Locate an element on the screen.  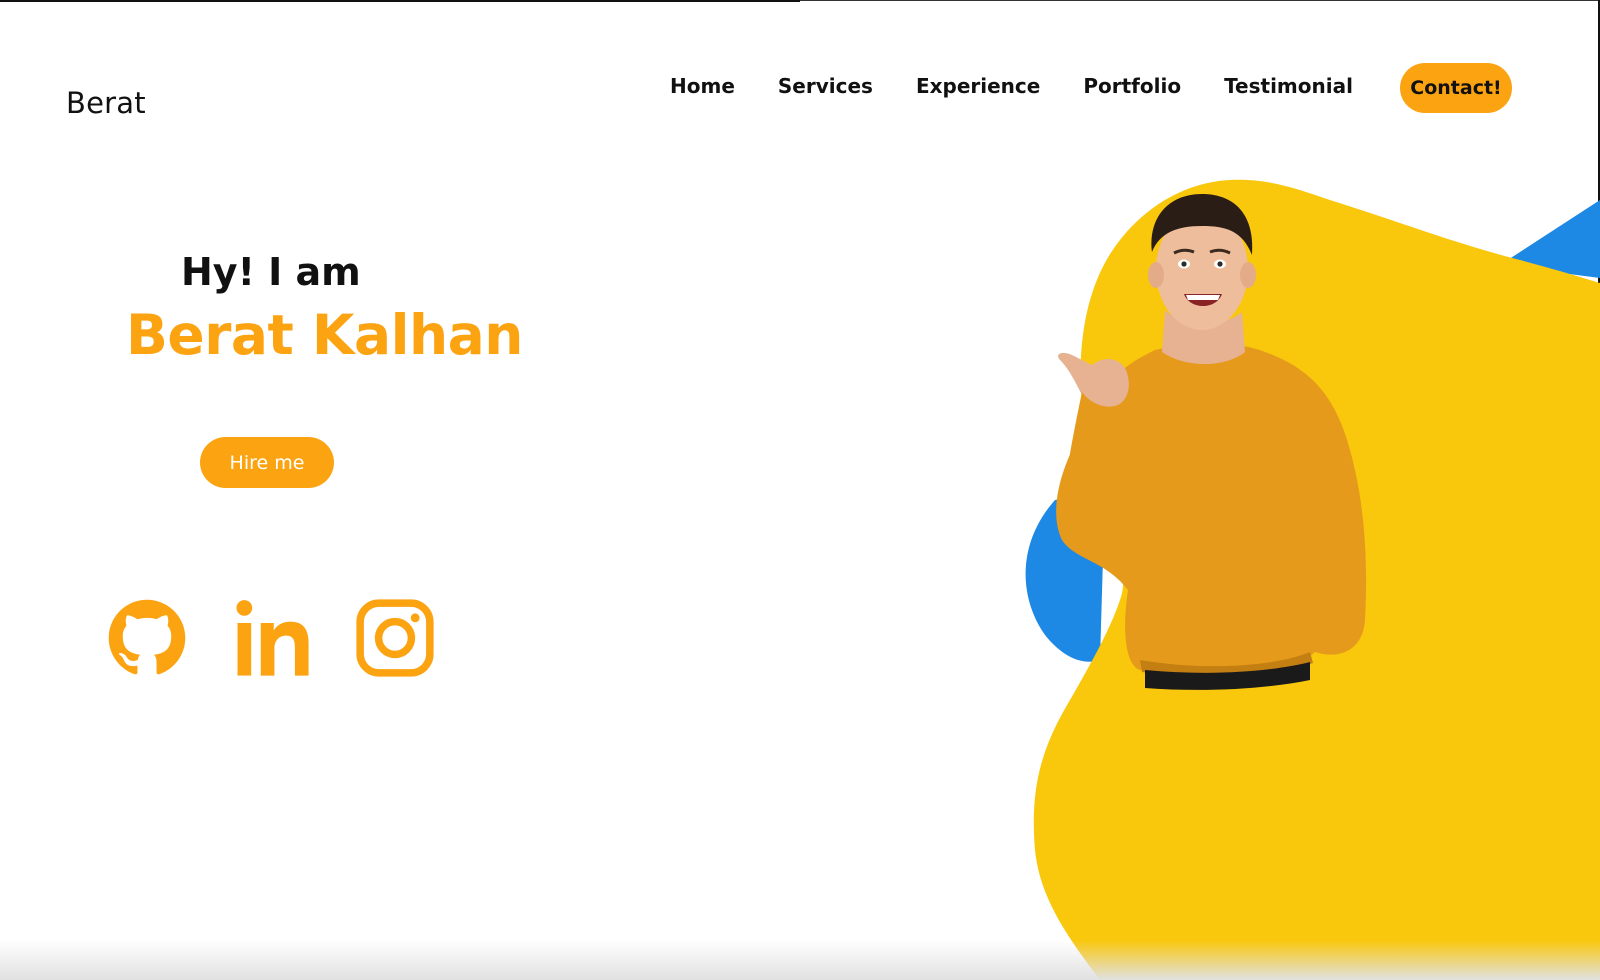
hero-greeting: Hy! I am is located at coordinates (271, 272).